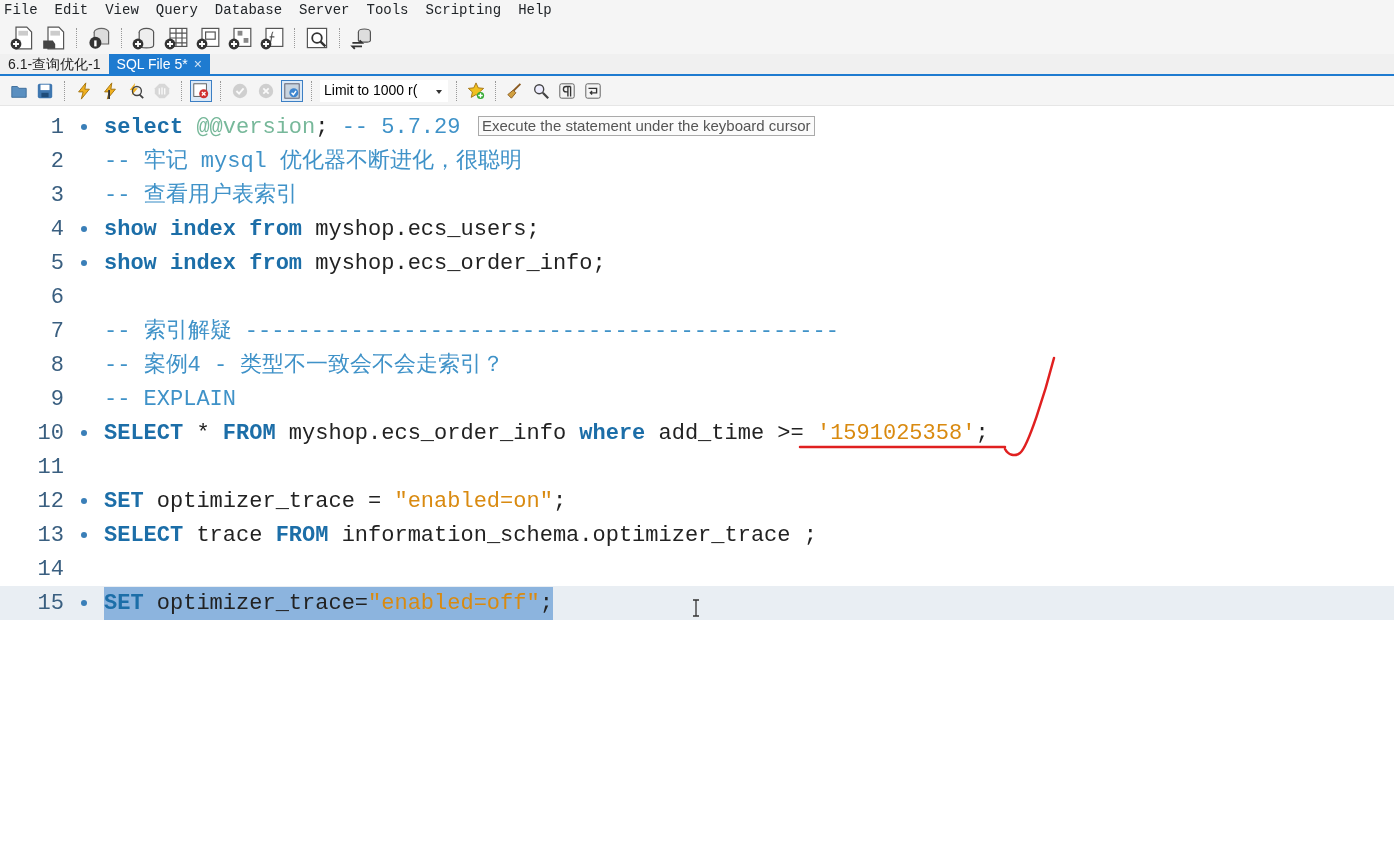 This screenshot has height=844, width=1394. I want to click on menu-item: Database, so click(248, 11).